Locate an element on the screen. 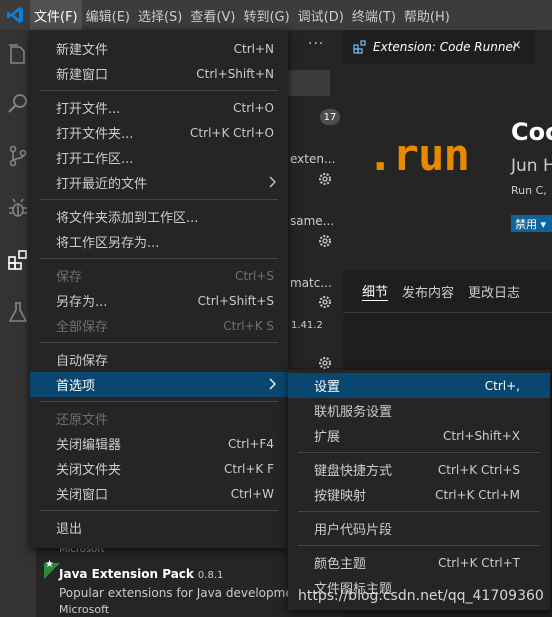 The image size is (552, 617). menu-edit: 编辑(E) is located at coordinates (108, 15).